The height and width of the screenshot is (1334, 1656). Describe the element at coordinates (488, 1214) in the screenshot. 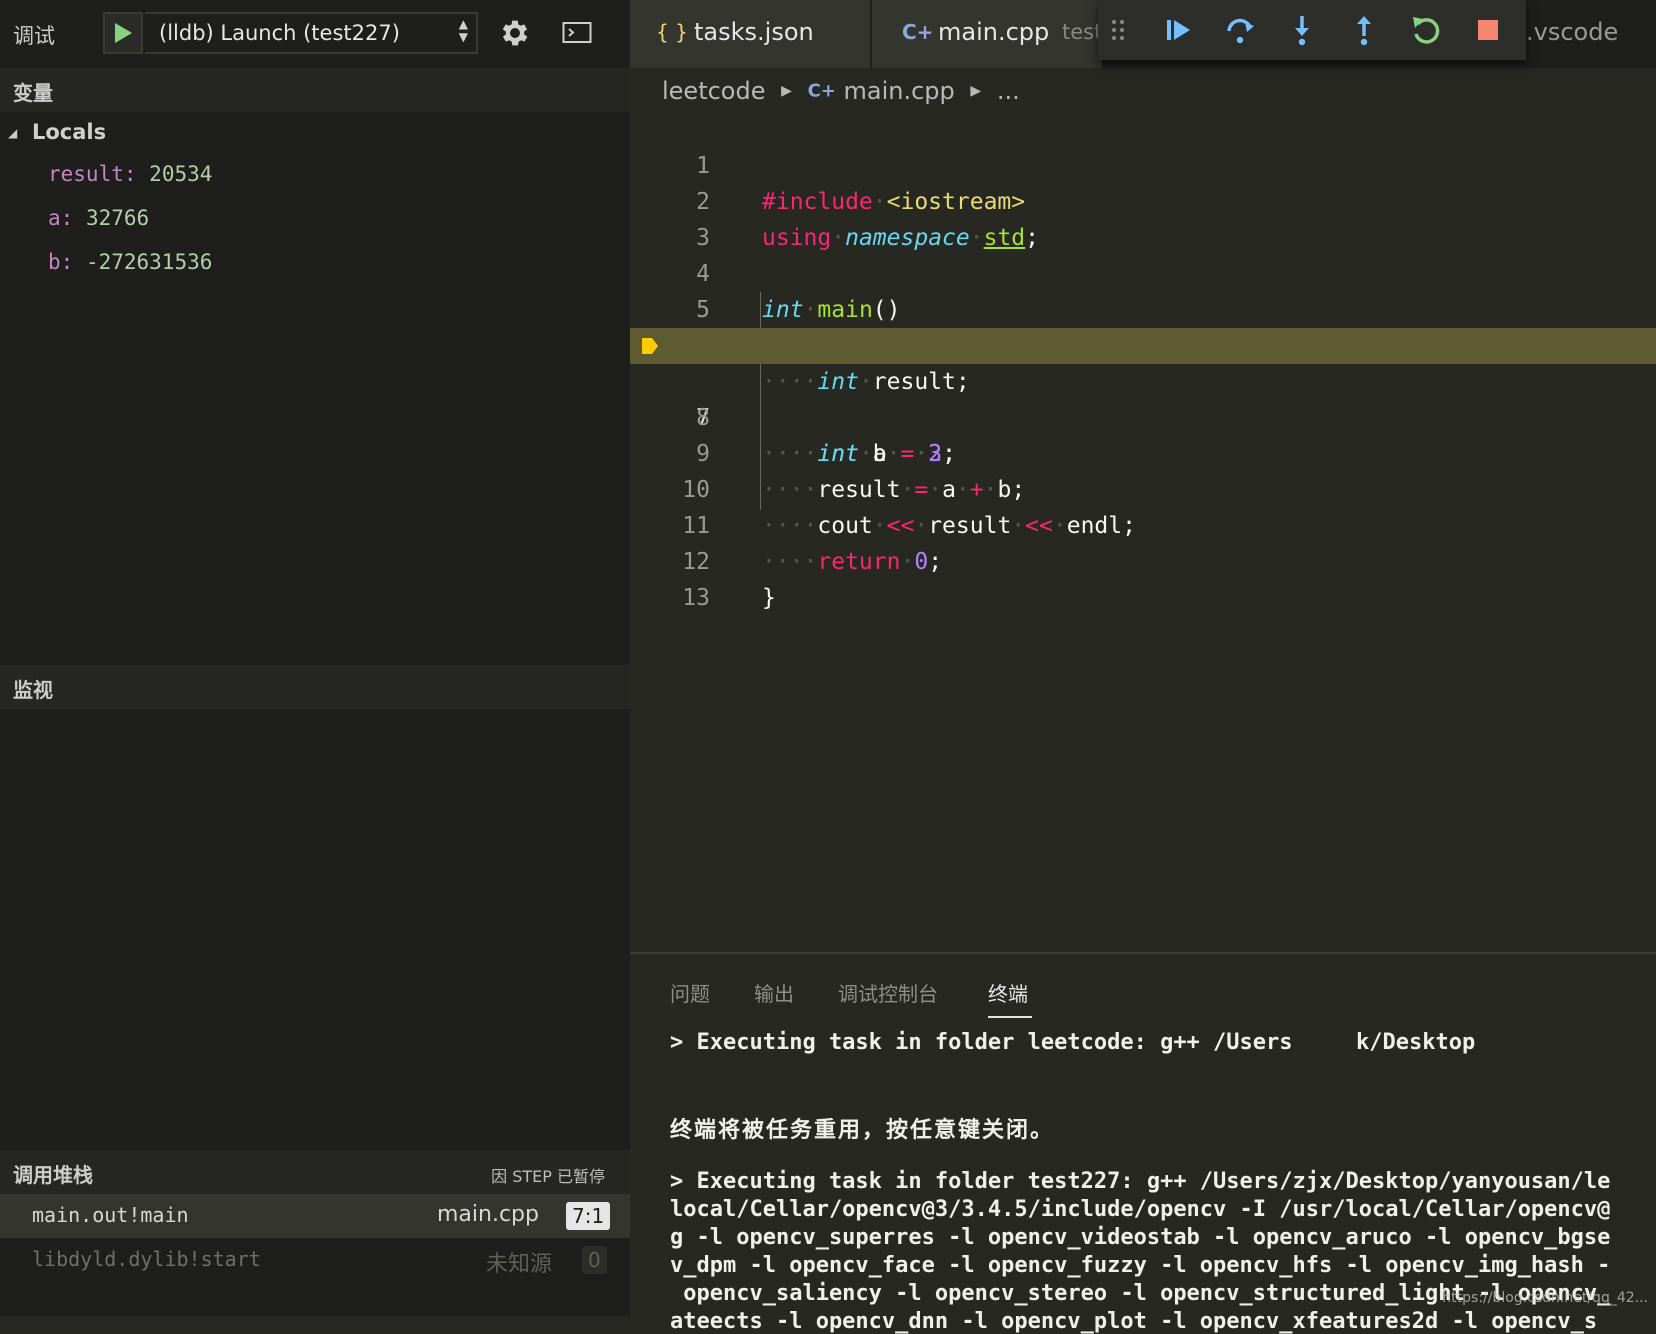

I see `stack-frame-file: main.cpp` at that location.